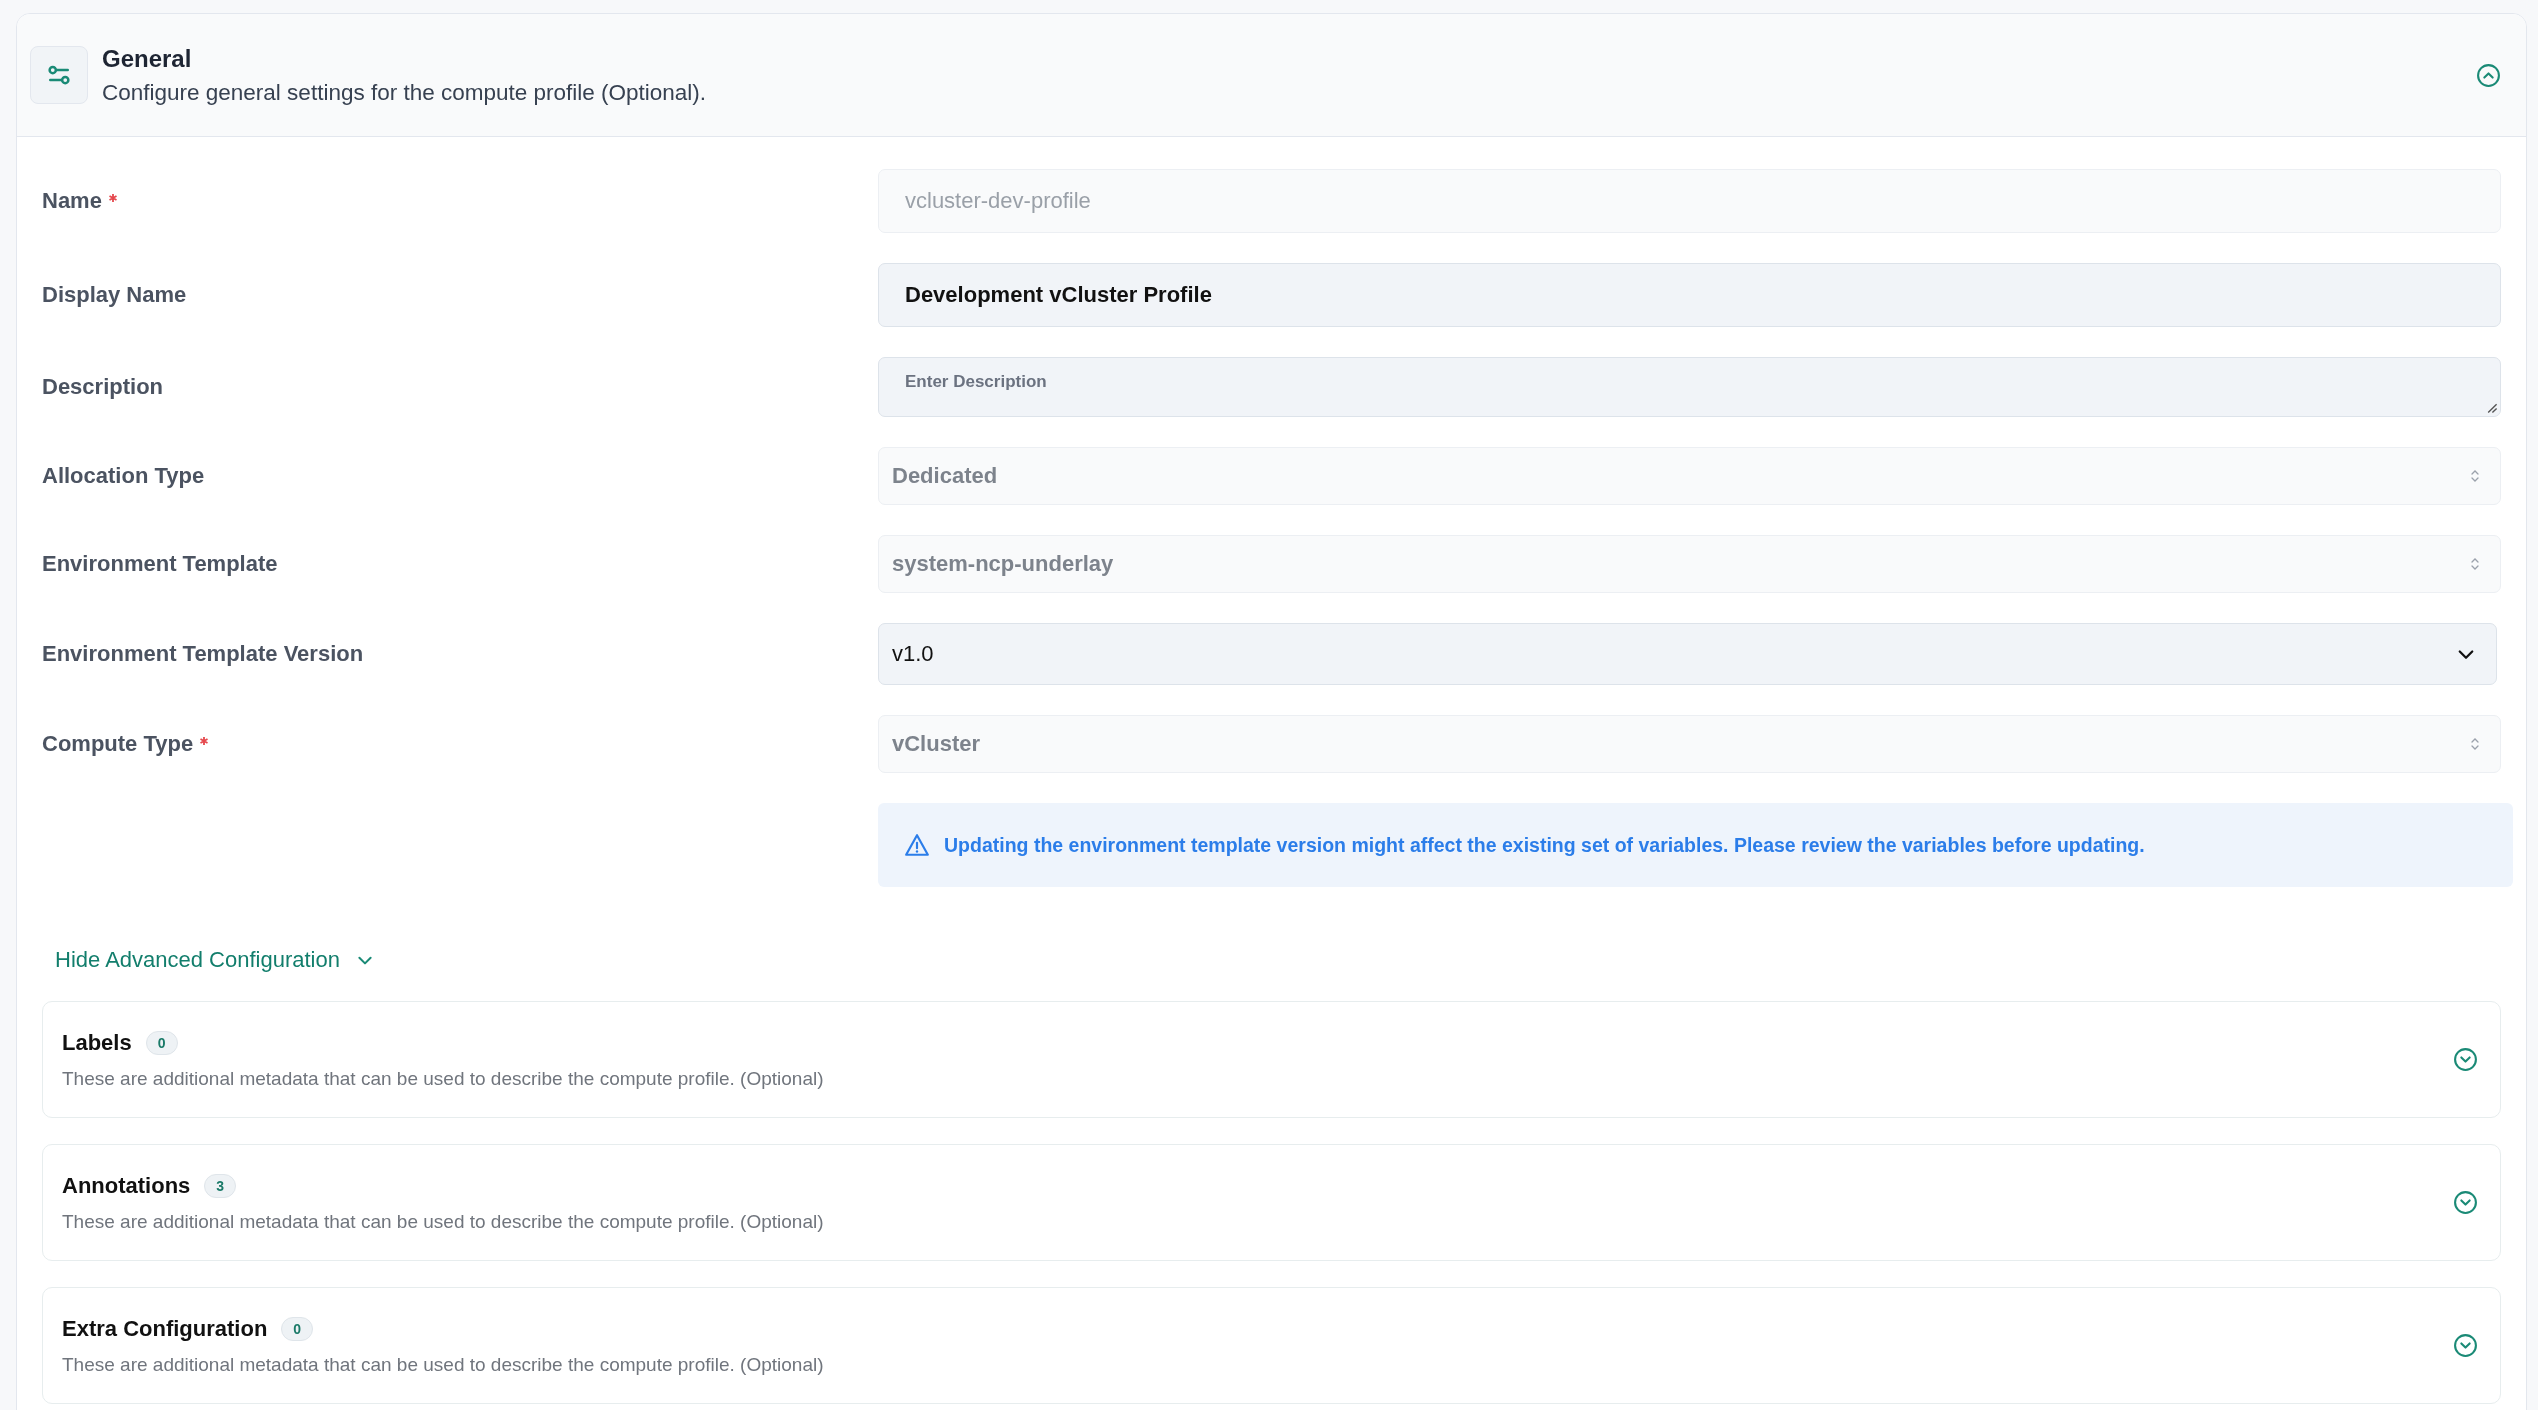 The image size is (2538, 1410). Describe the element at coordinates (165, 1328) in the screenshot. I see `subsection-title: Extra Configuration` at that location.